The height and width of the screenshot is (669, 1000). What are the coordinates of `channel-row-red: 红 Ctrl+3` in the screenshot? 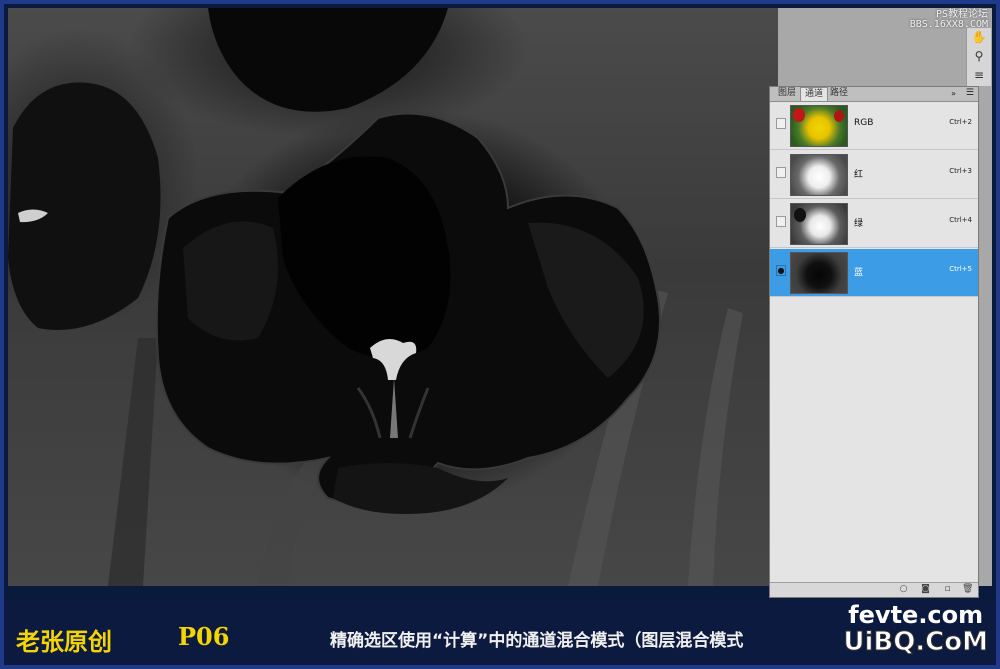 It's located at (874, 175).